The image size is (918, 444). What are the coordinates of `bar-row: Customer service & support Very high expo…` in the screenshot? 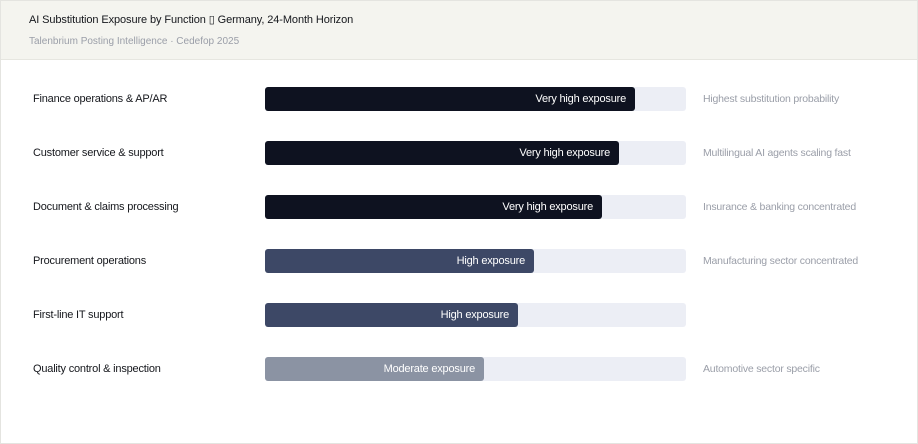 It's located at (459, 153).